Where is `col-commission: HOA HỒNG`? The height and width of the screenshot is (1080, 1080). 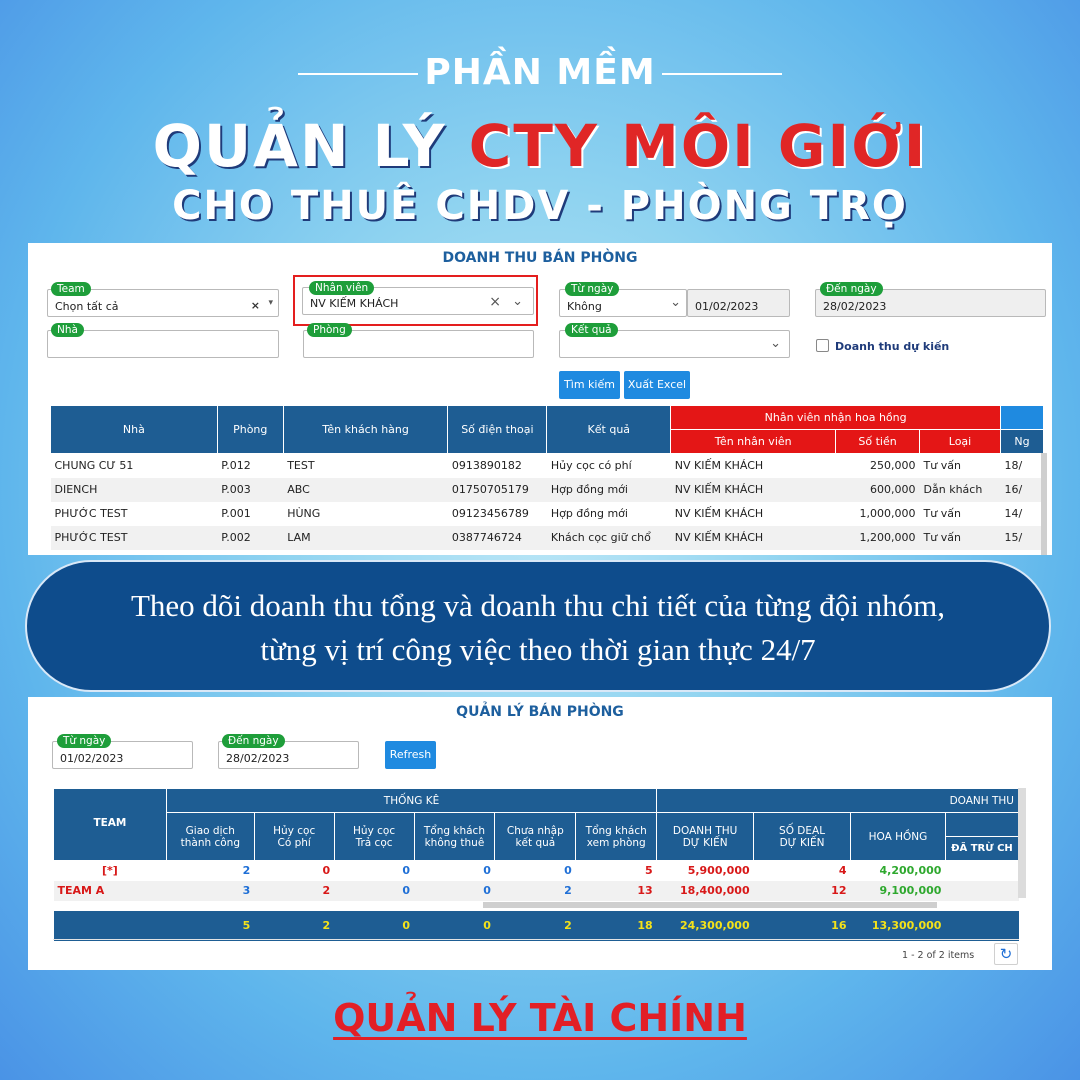
col-commission: HOA HỒNG is located at coordinates (897, 836).